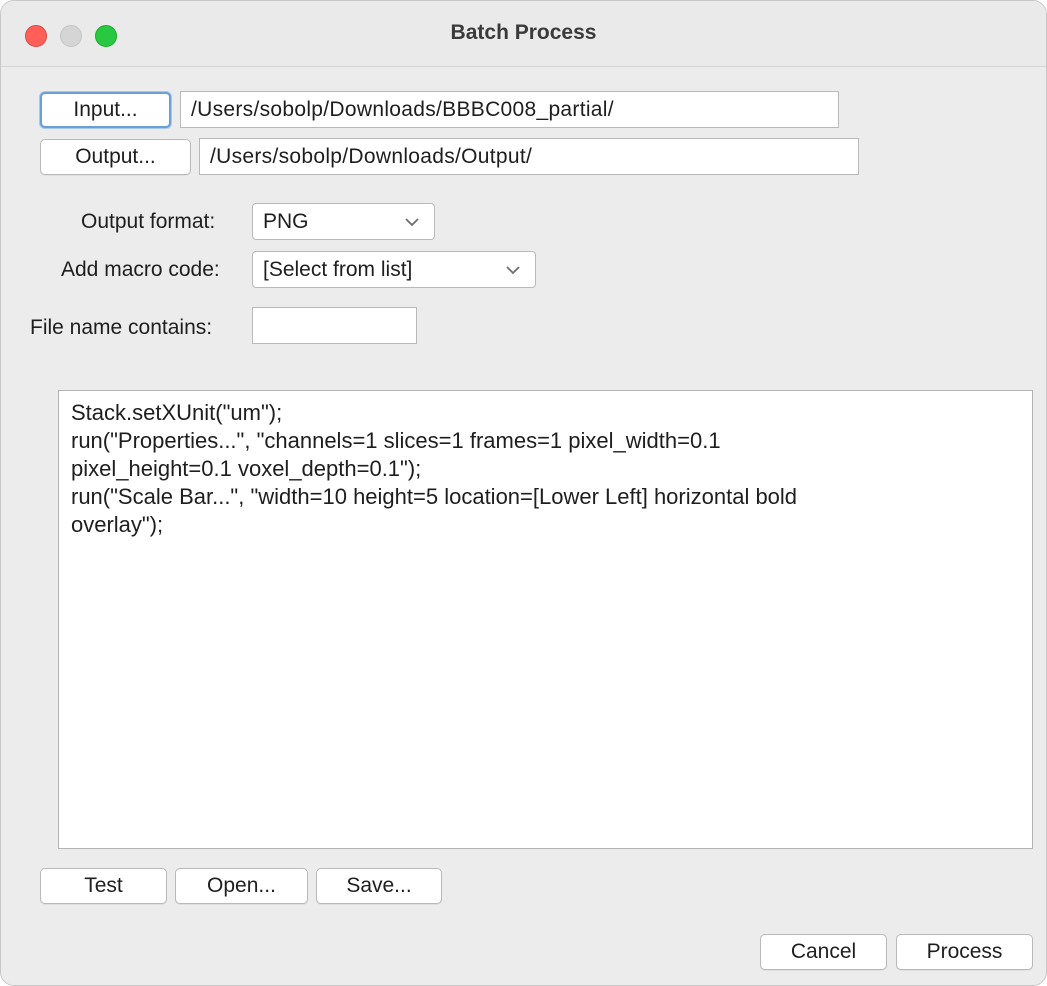 The height and width of the screenshot is (986, 1047). I want to click on macro-code-select: [Select from list], so click(394, 269).